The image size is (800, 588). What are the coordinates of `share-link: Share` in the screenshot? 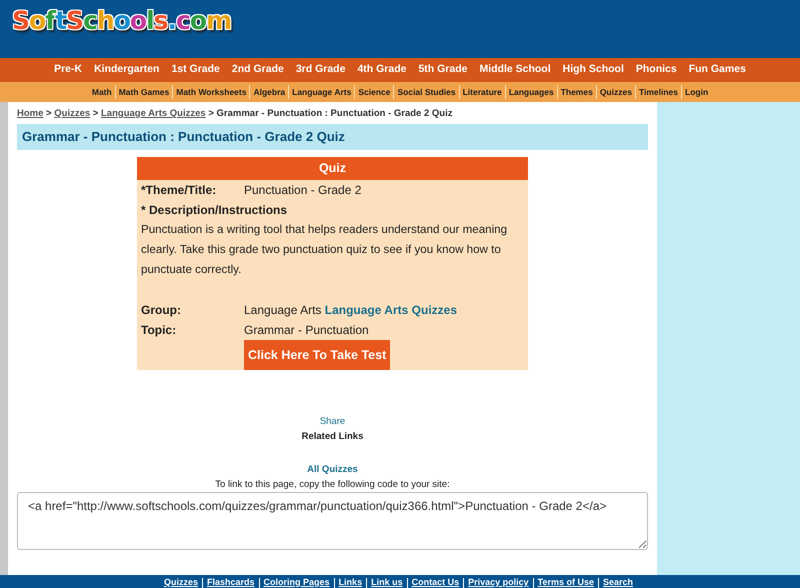 It's located at (333, 422).